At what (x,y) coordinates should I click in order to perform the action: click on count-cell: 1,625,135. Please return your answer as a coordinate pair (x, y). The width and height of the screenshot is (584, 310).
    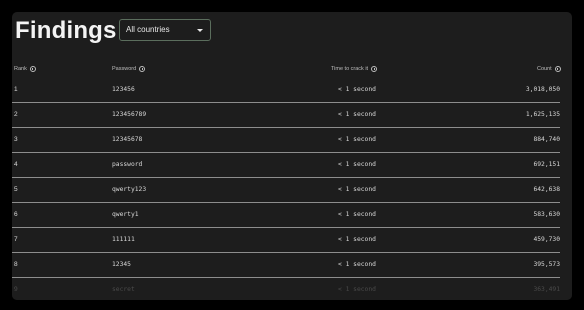
    Looking at the image, I should click on (542, 114).